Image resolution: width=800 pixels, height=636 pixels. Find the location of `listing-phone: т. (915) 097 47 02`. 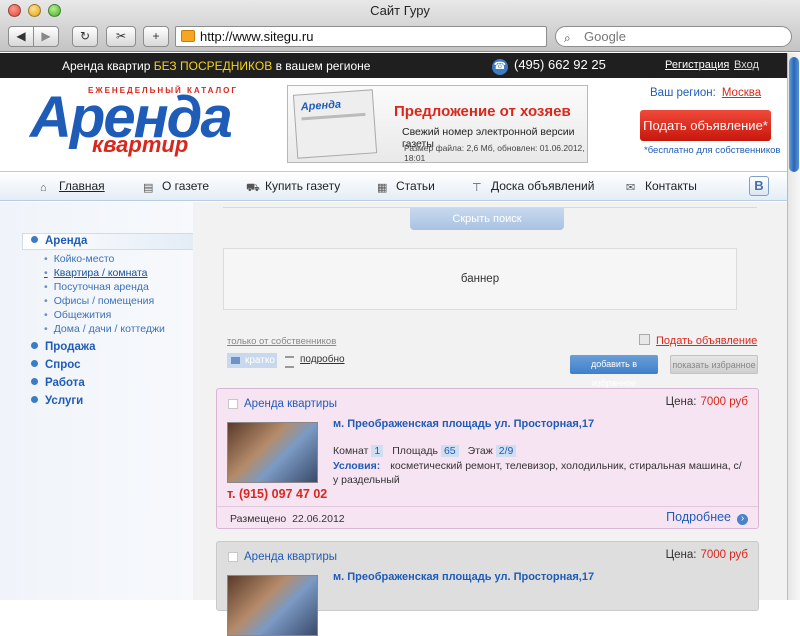

listing-phone: т. (915) 097 47 02 is located at coordinates (277, 494).